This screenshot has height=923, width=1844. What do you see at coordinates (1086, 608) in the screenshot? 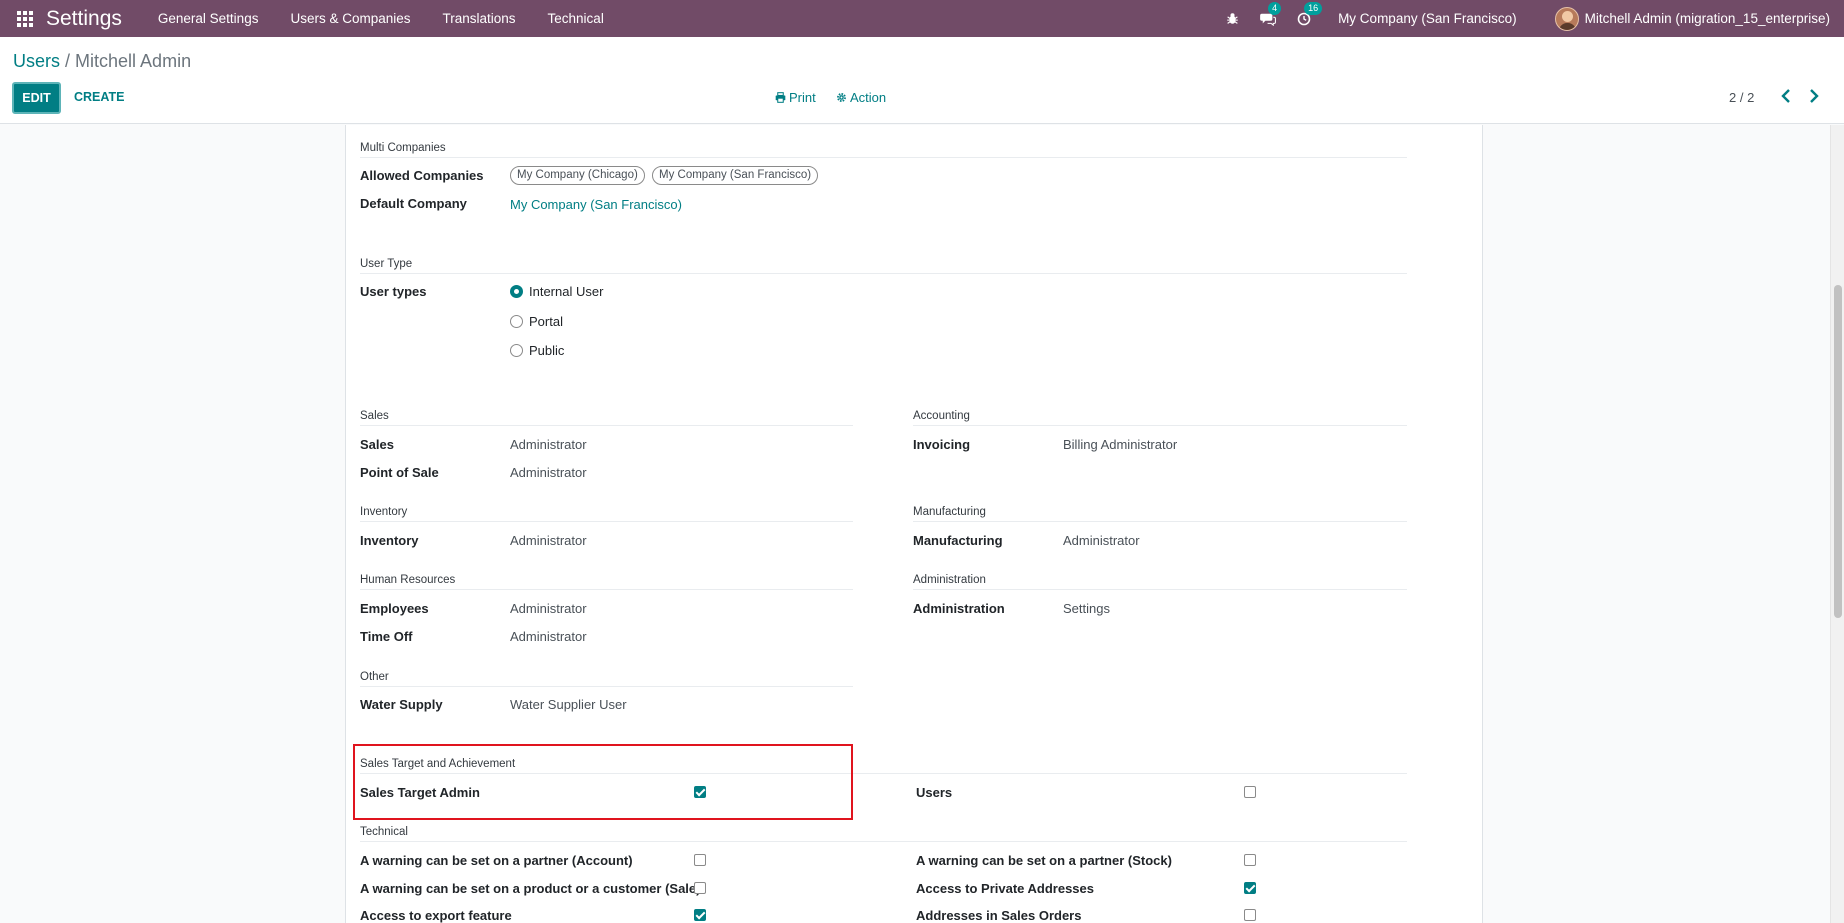
I see `administration-value: Settings` at bounding box center [1086, 608].